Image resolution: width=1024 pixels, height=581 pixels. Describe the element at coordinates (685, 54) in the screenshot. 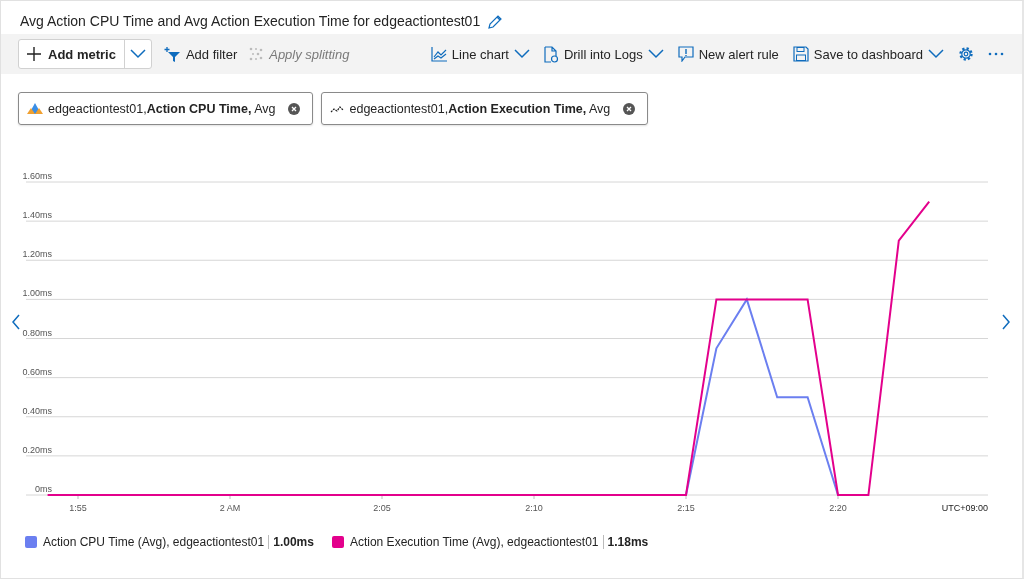

I see `alert-icon` at that location.